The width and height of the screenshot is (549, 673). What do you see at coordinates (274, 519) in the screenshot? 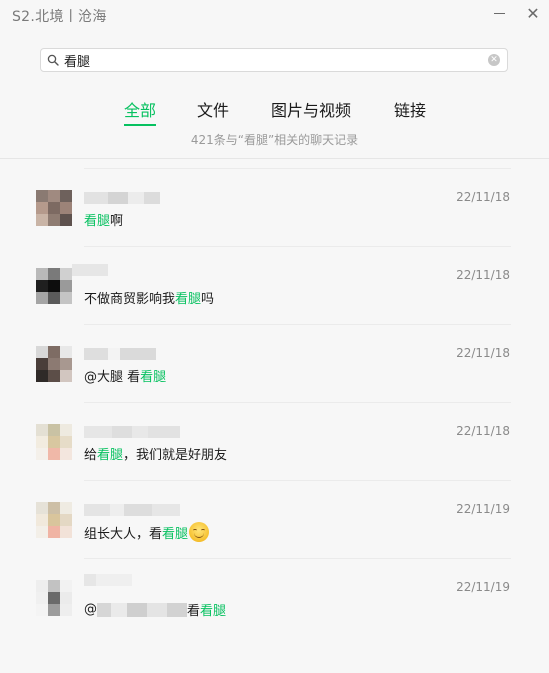
I see `result-item: 22/11/19 组长大人，看 看腿` at bounding box center [274, 519].